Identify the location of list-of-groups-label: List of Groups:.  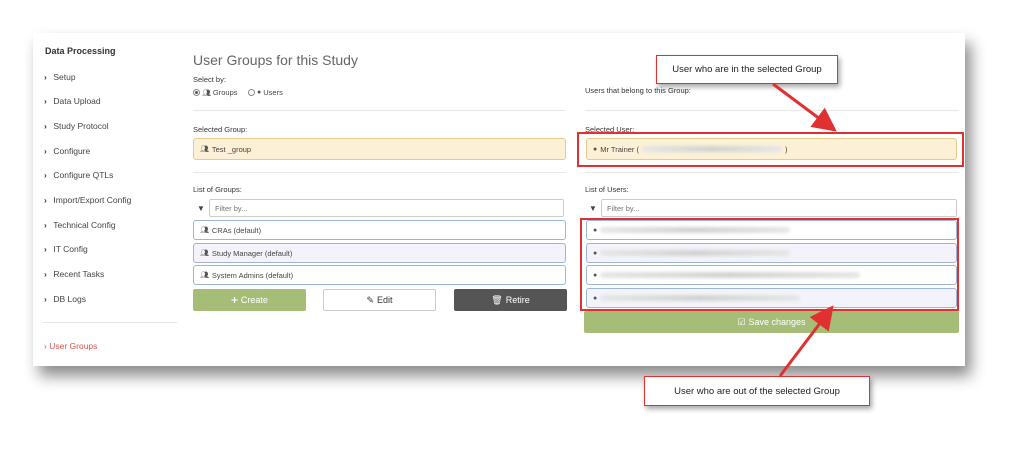
(217, 189).